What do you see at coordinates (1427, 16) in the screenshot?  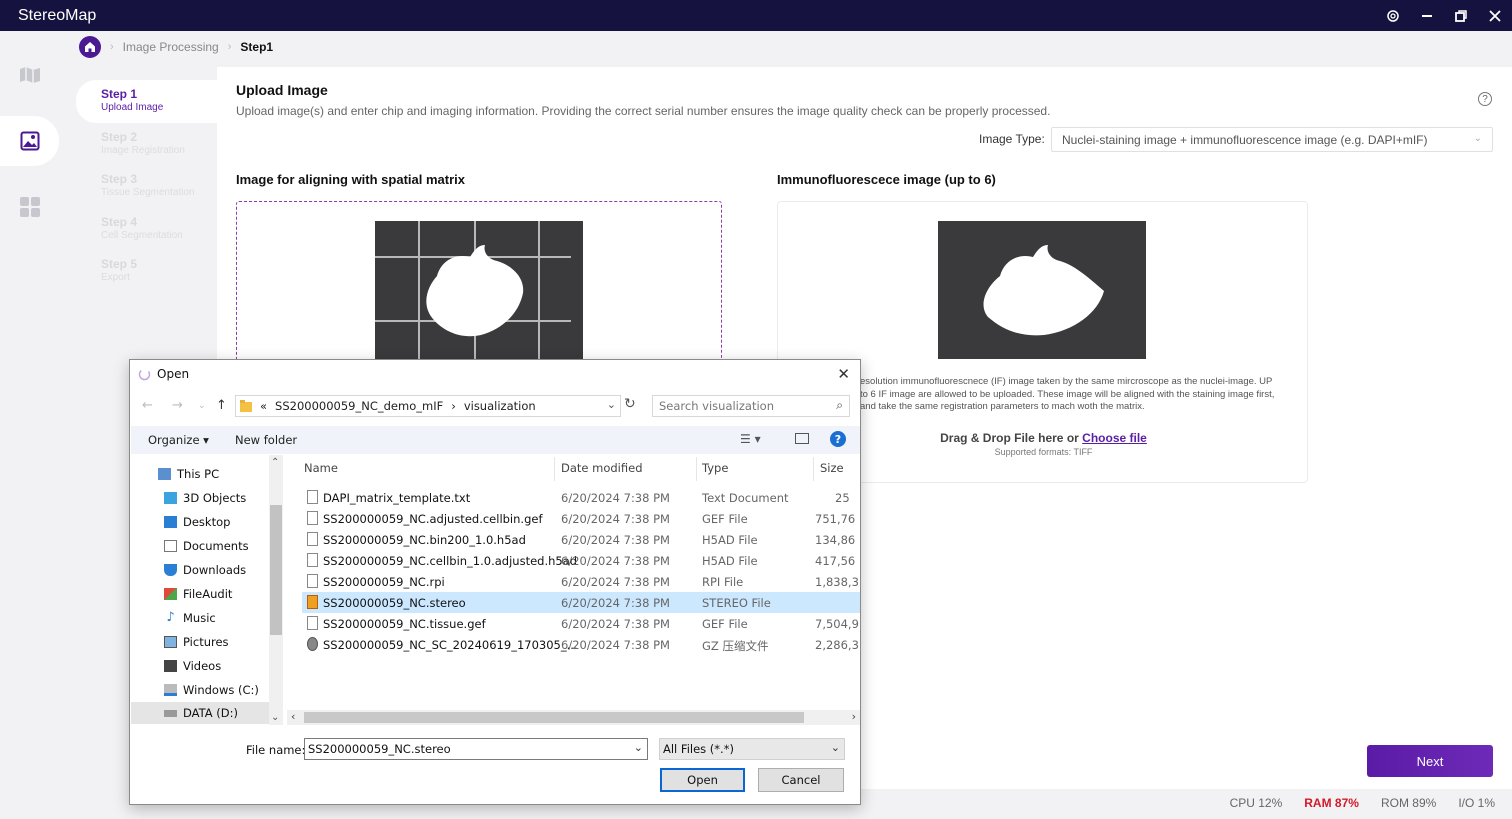 I see `minimize-icon` at bounding box center [1427, 16].